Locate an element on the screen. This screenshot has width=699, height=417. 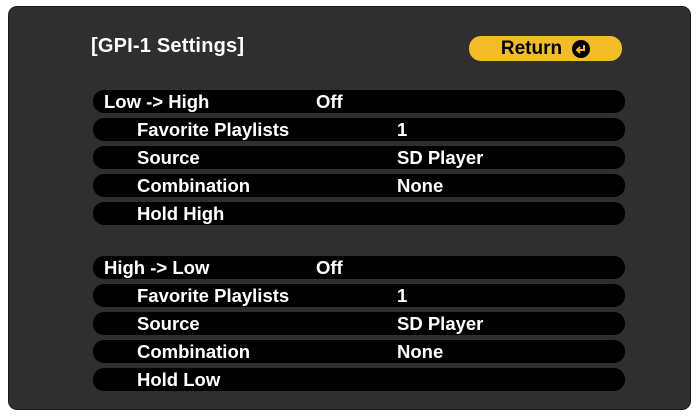
section-header-label: Low -> High is located at coordinates (157, 101).